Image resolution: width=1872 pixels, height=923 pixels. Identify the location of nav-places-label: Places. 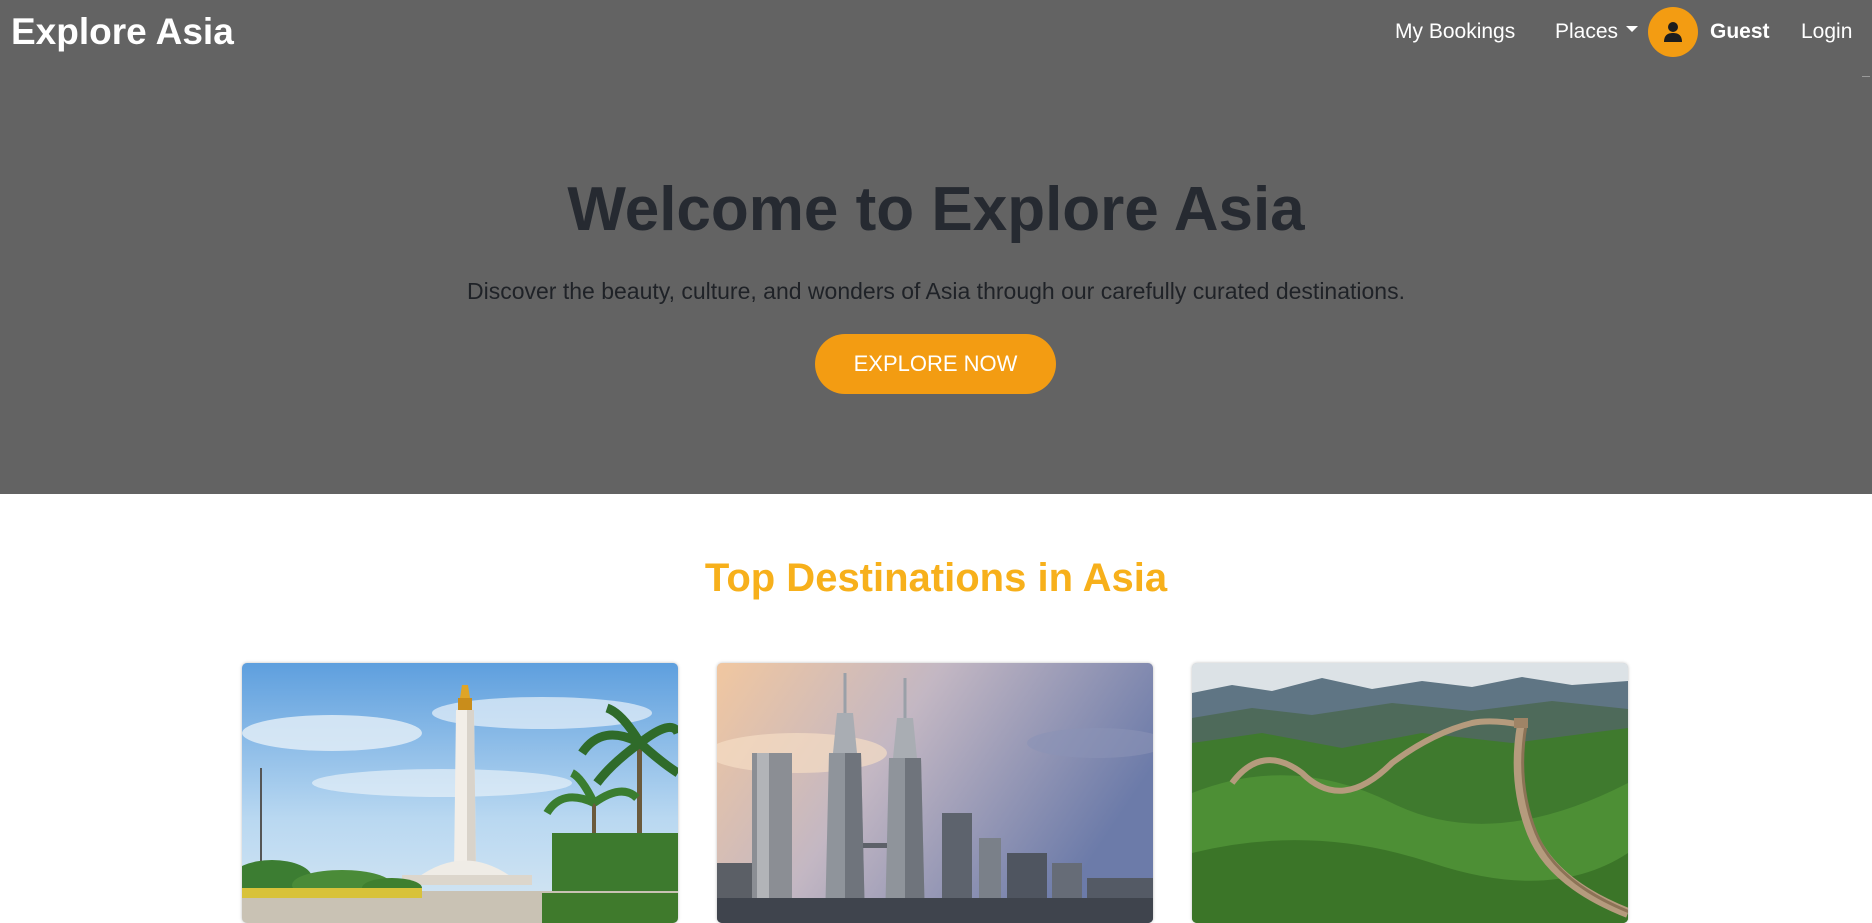
(1587, 31).